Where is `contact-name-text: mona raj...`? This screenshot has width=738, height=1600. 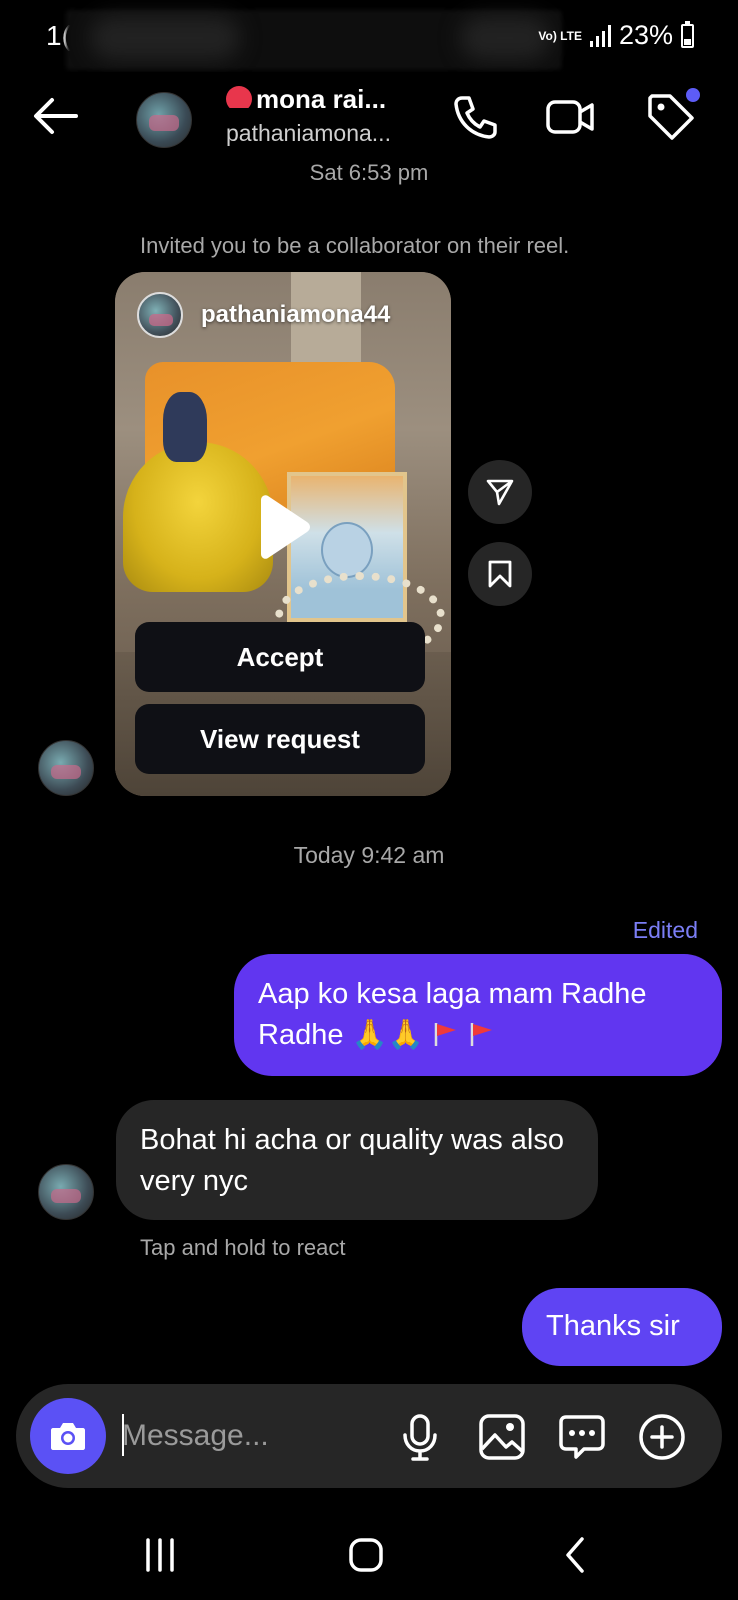 contact-name-text: mona raj... is located at coordinates (321, 96).